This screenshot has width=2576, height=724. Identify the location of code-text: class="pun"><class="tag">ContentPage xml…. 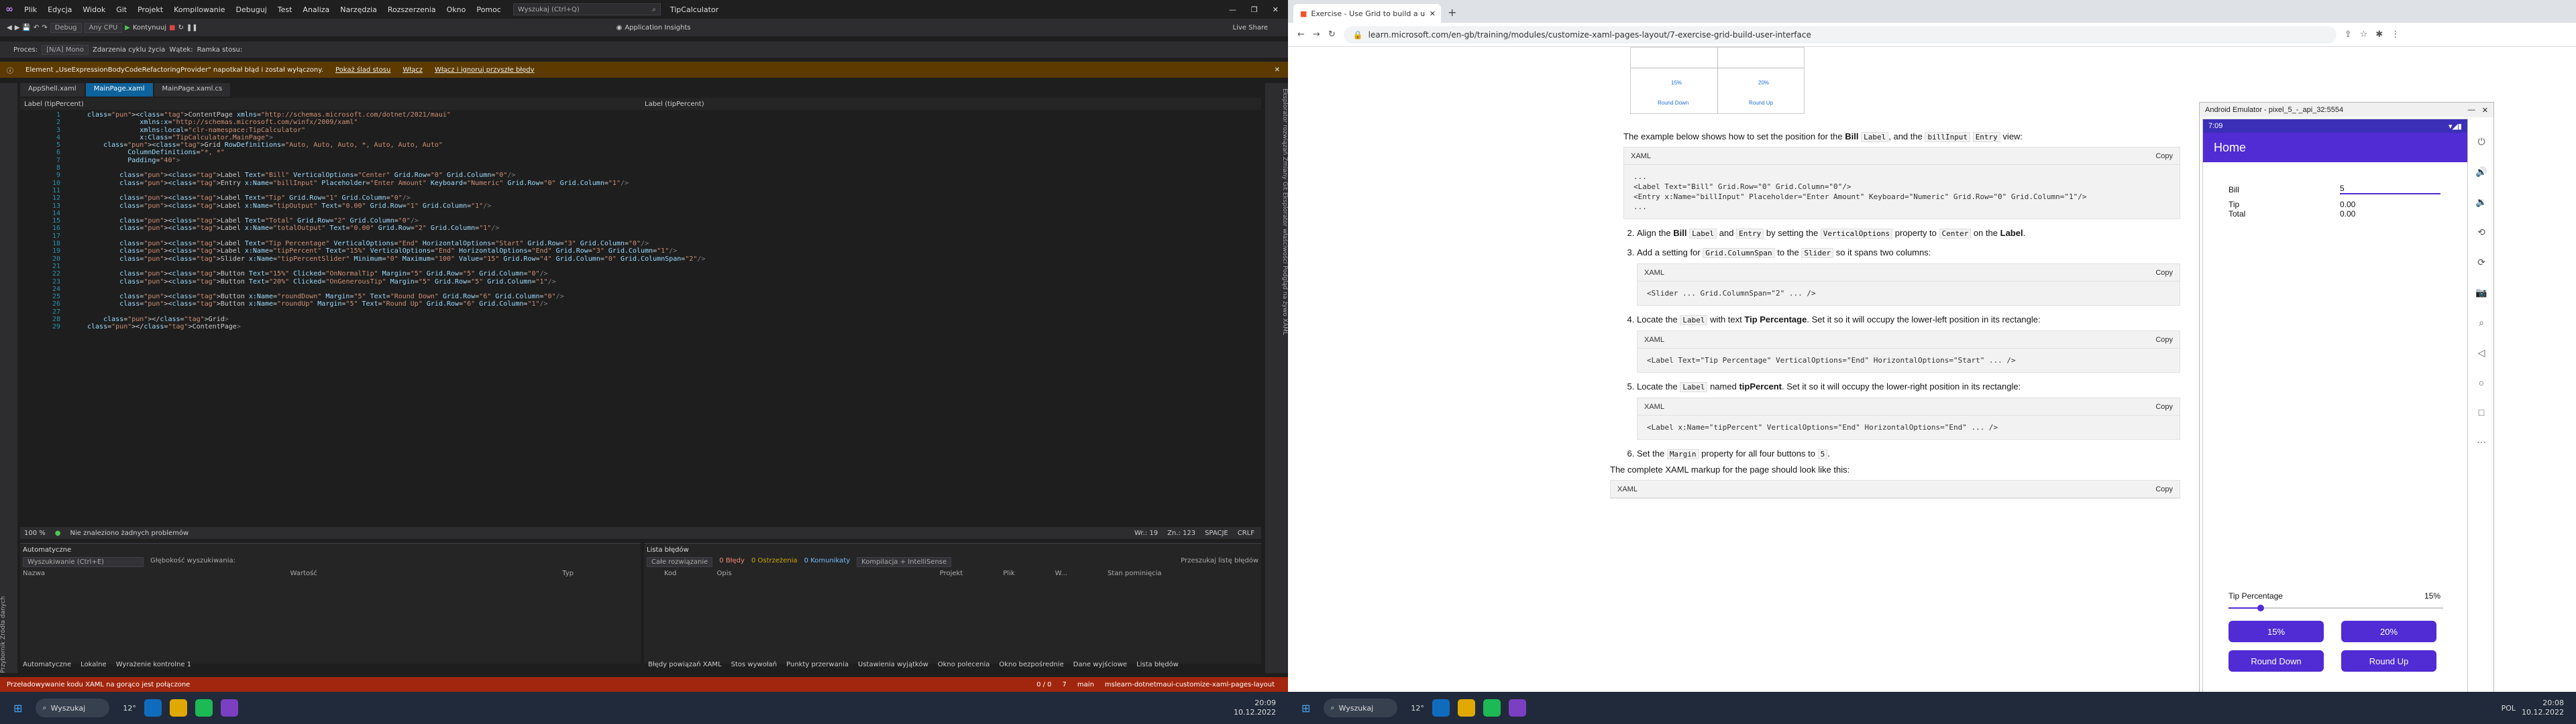
(396, 221).